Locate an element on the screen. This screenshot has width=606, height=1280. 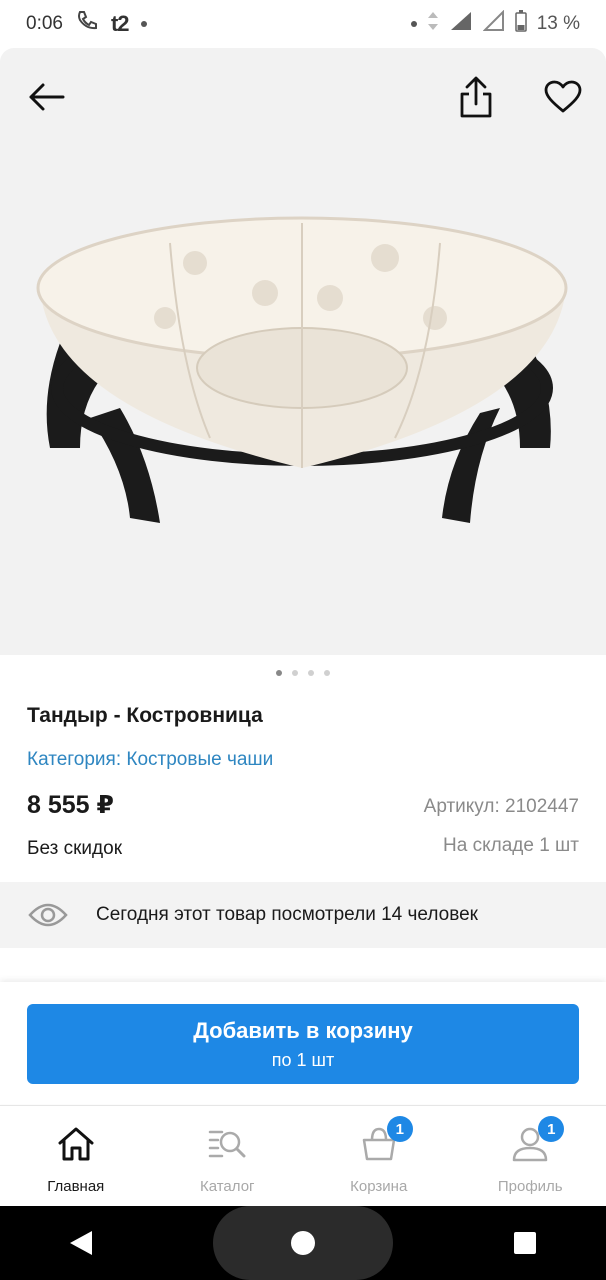
product-title: Тандыр - Костровница is located at coordinates (145, 715).